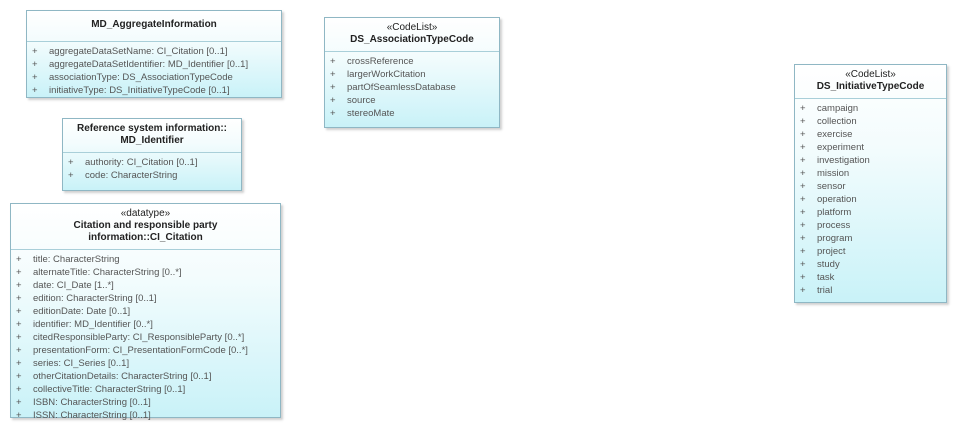  What do you see at coordinates (873, 173) in the screenshot?
I see `attribute-row: + mission` at bounding box center [873, 173].